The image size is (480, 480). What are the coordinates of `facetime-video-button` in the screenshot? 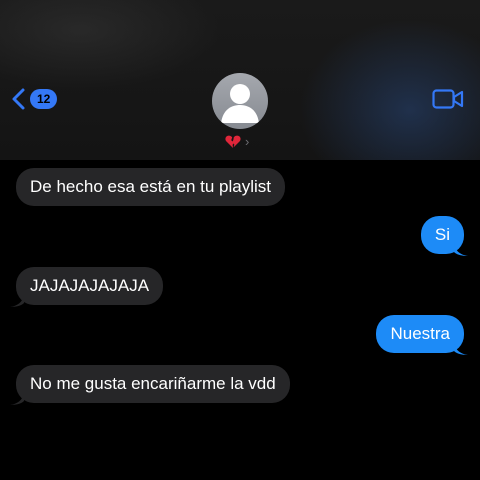 It's located at (448, 99).